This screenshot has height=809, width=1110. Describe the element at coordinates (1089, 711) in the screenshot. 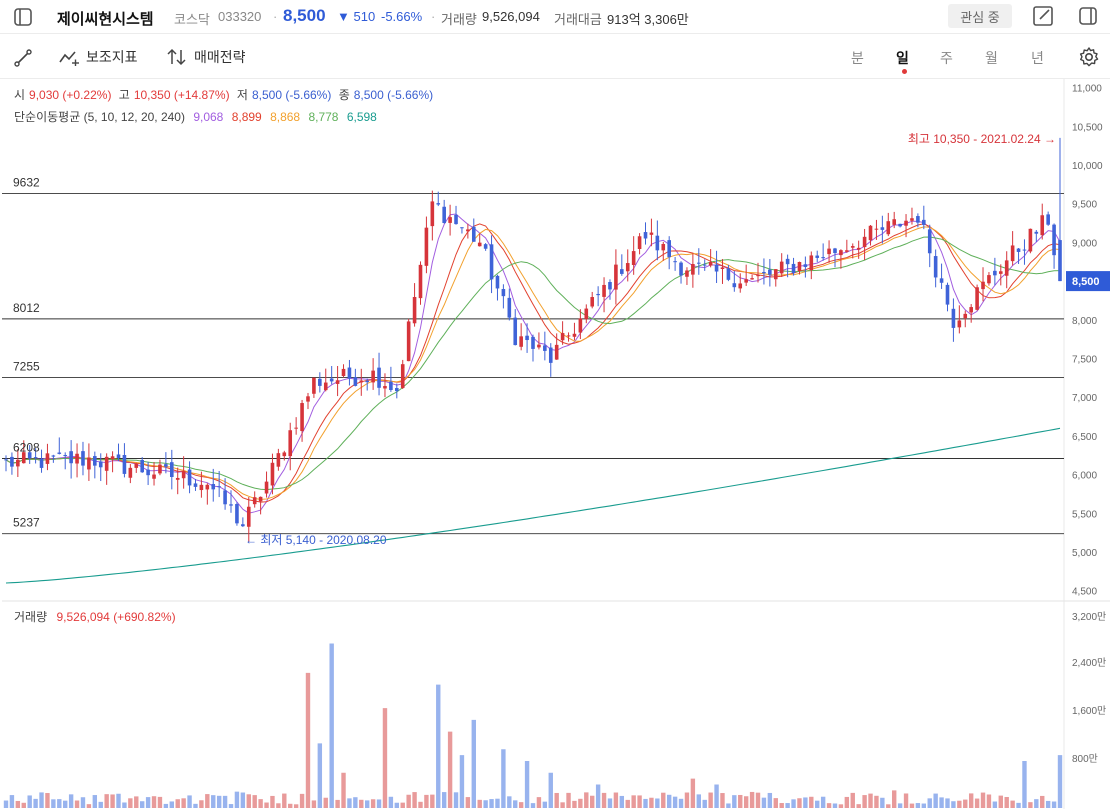

I see `volume-tick-label: 1,600만` at that location.